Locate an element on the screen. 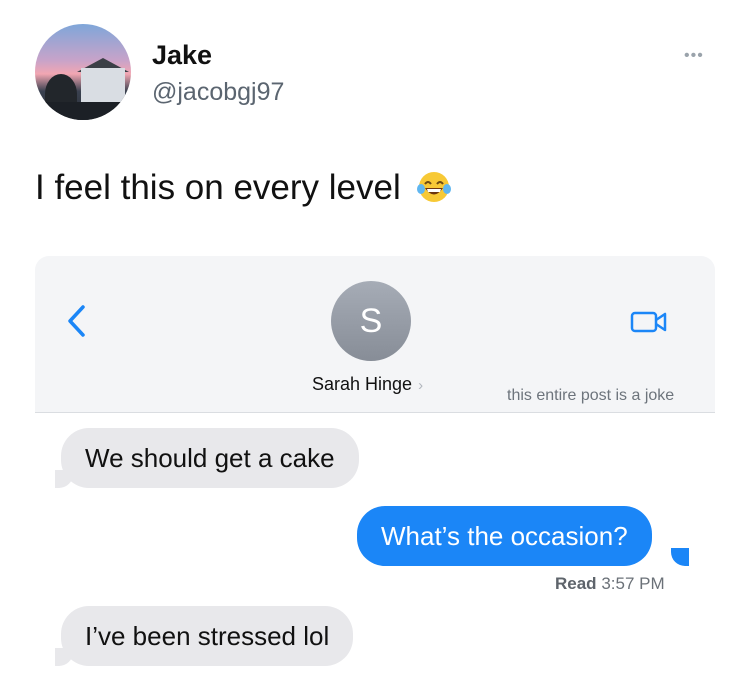  tweet-body: I feel this on every level is located at coordinates (218, 187).